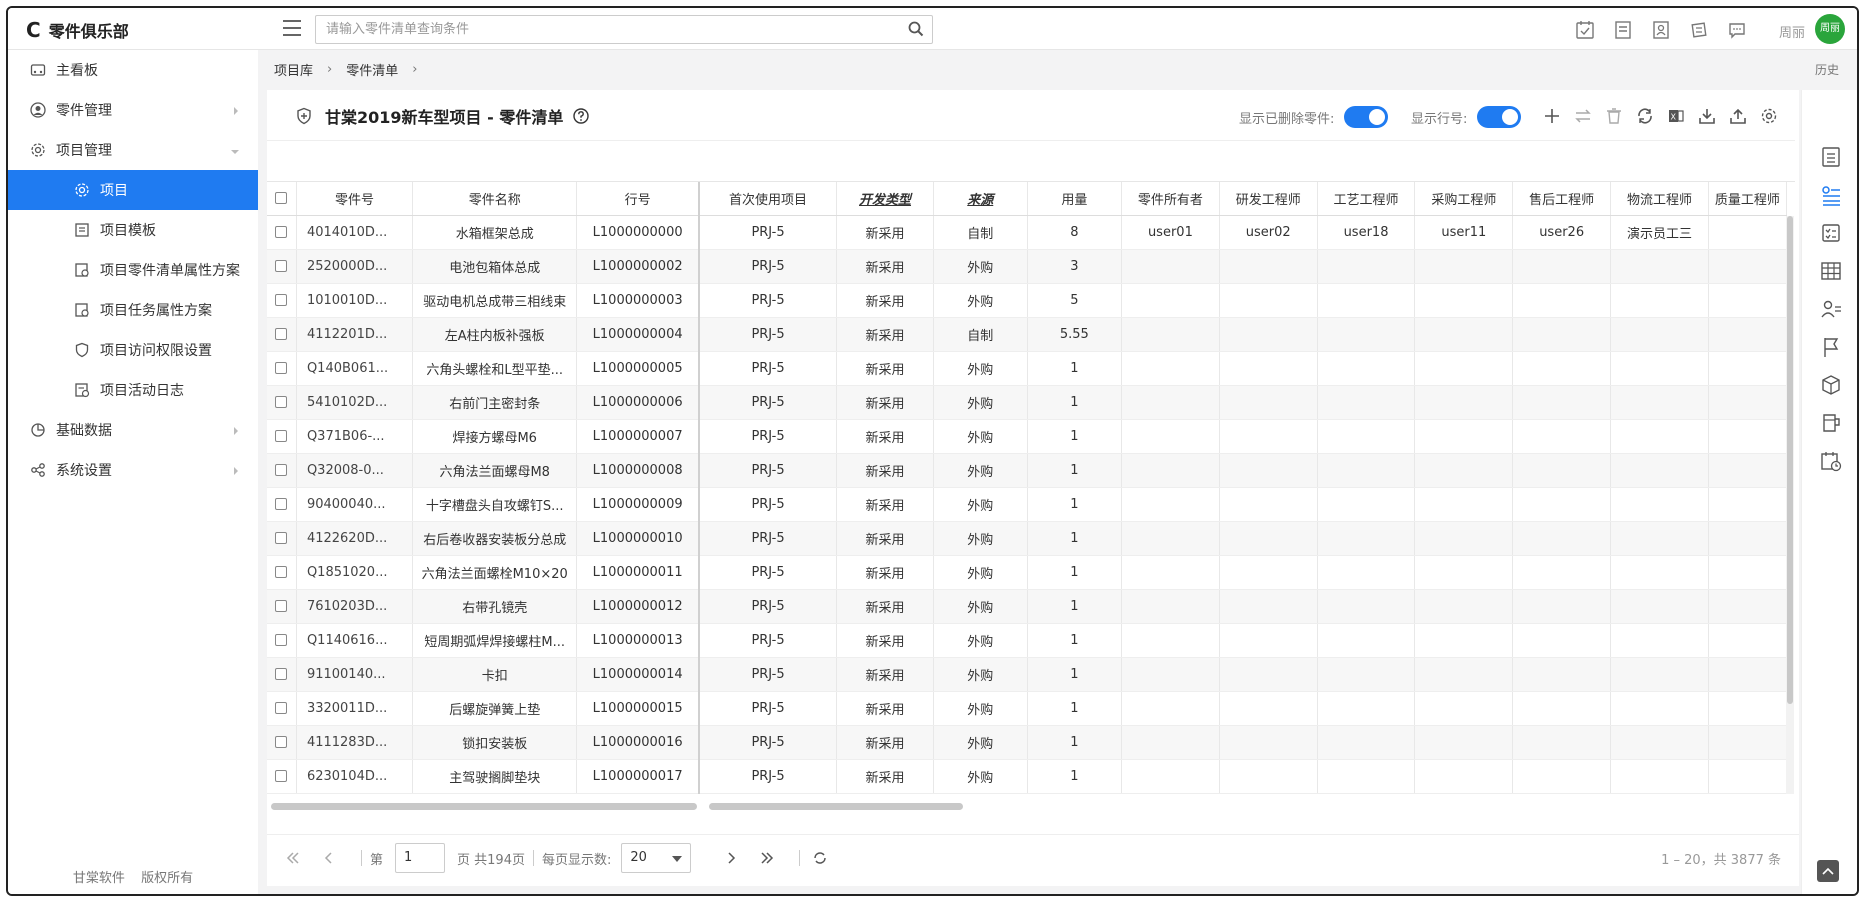 The width and height of the screenshot is (1865, 906). I want to click on table-cell: 5.55, so click(1074, 334).